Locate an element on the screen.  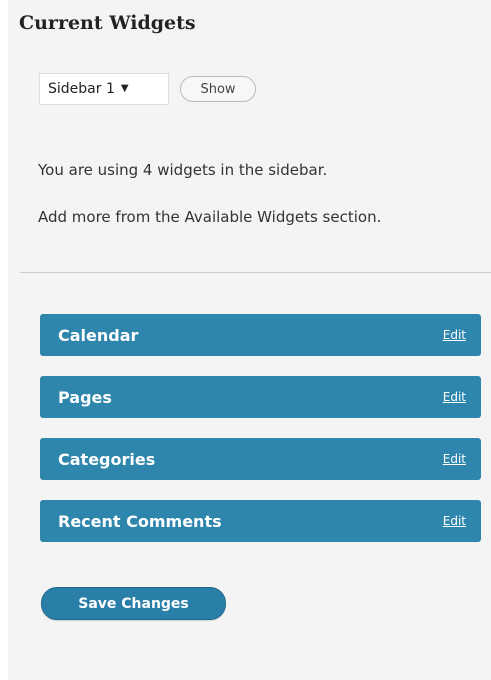
widget-item-recent-comments: Recent Comments Edit is located at coordinates (260, 521).